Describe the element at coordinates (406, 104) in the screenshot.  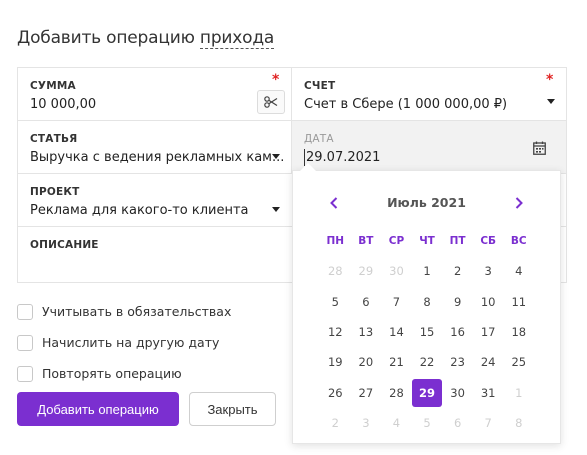
I see `account-value: Счет в Сбере (1 000 000,00 ₽)` at that location.